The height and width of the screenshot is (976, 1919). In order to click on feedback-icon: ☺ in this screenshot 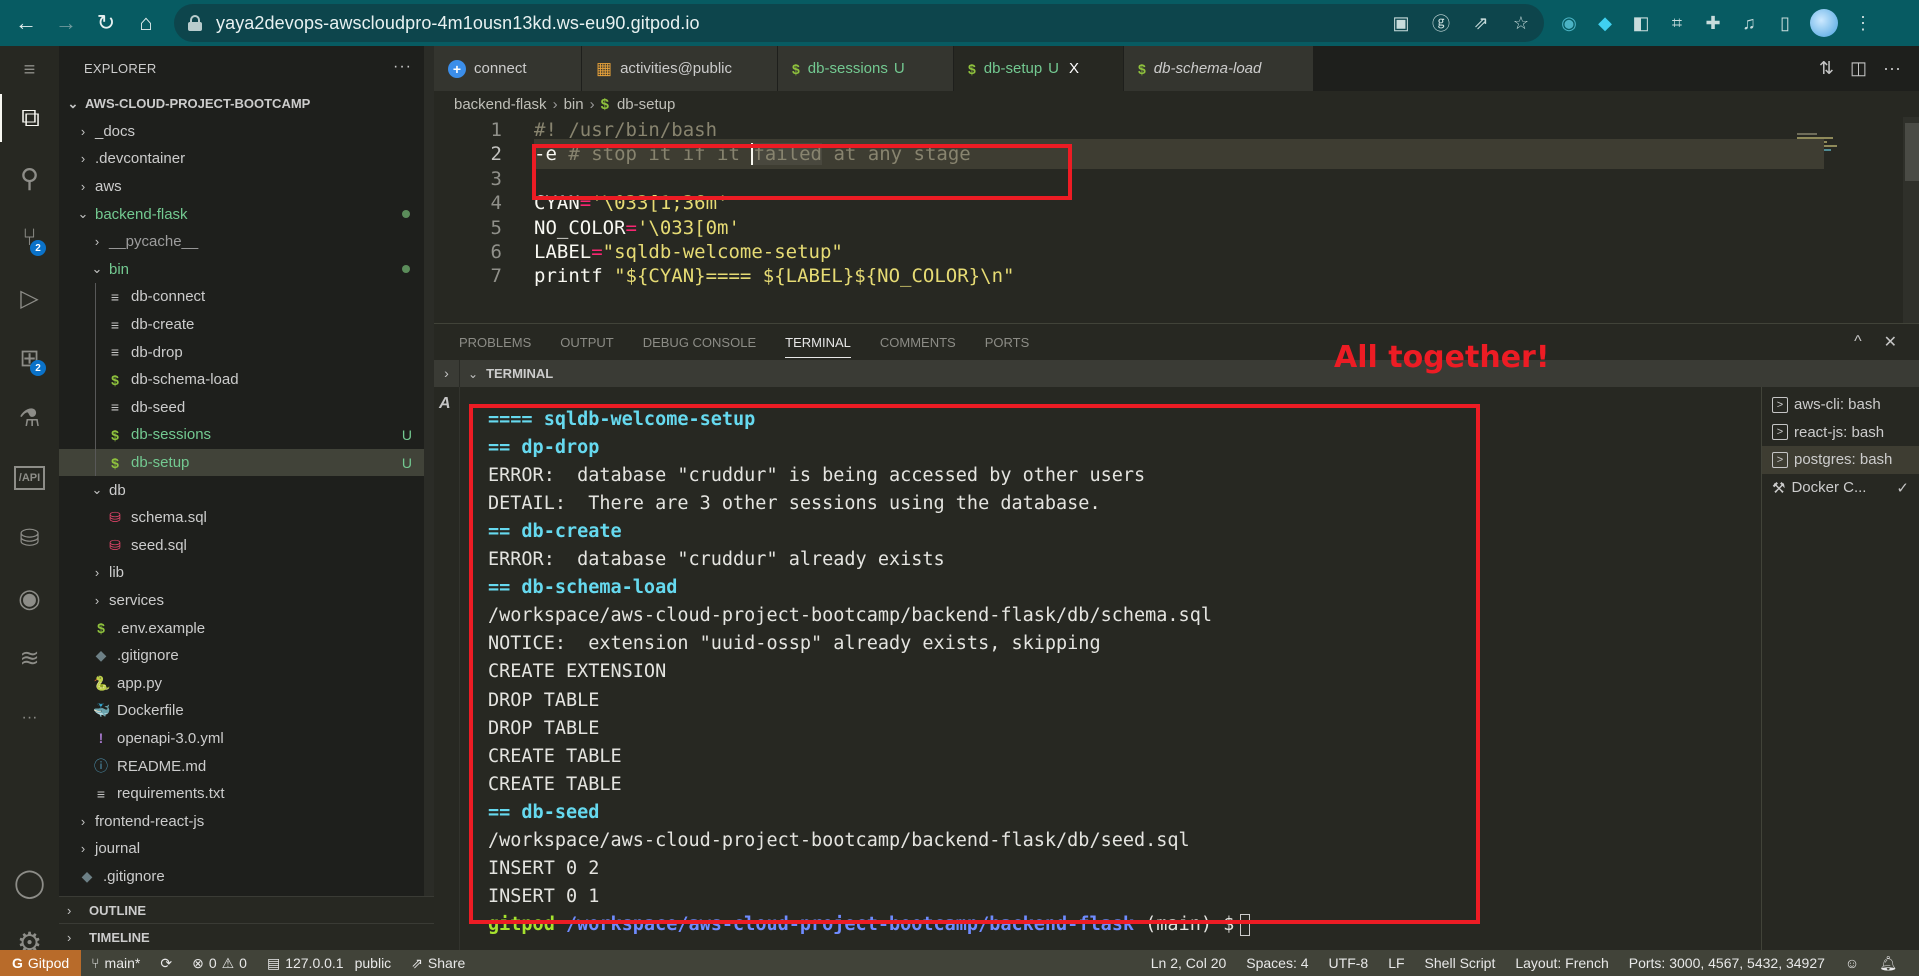, I will do `click(1852, 963)`.